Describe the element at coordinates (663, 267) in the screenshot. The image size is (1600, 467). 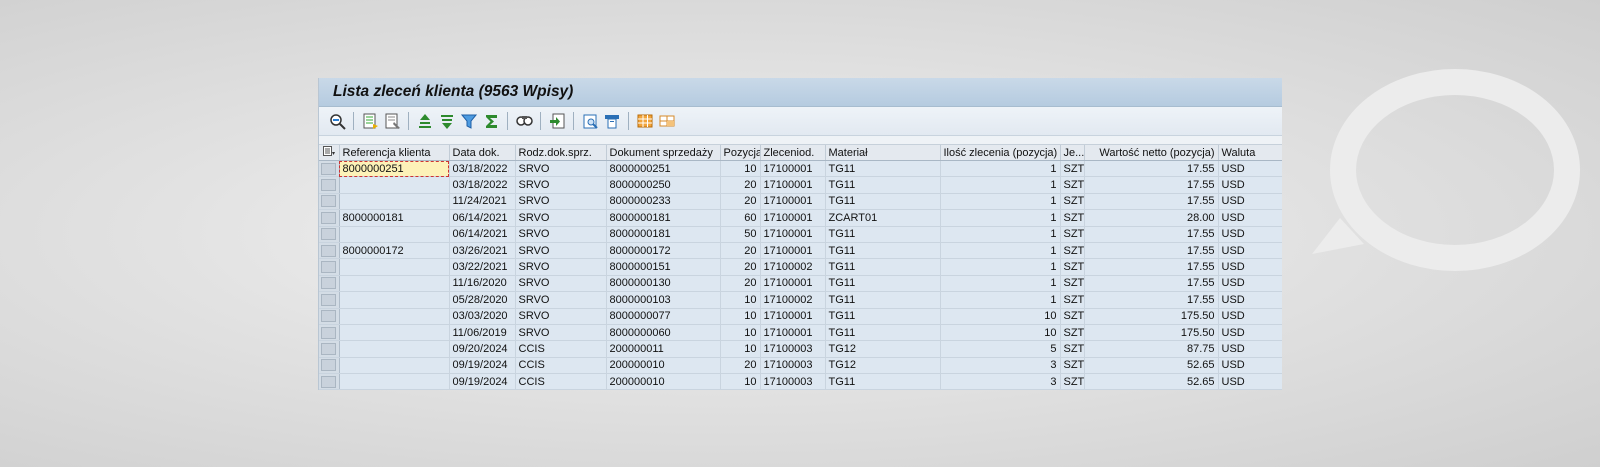
I see `table-cell: 8000000151` at that location.